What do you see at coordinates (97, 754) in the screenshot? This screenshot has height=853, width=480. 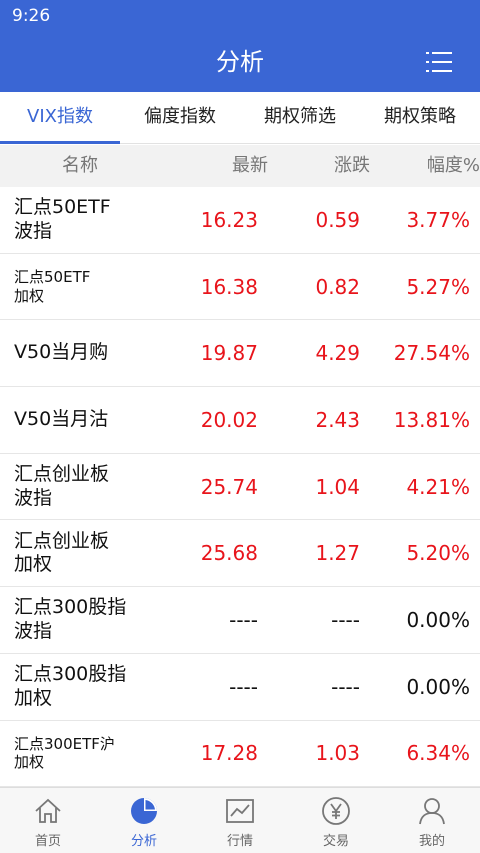 I see `row-name: 汇点300ETF沪 加权` at bounding box center [97, 754].